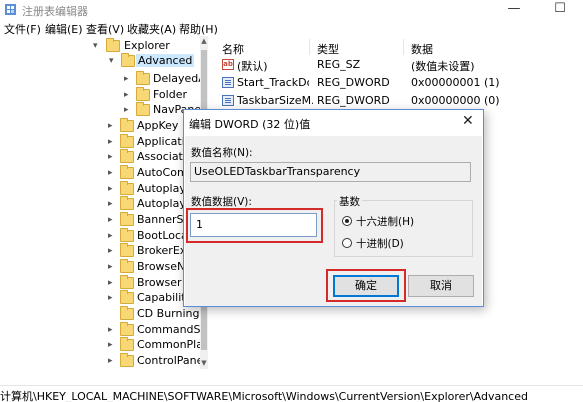 Image resolution: width=583 pixels, height=402 pixels. I want to click on ok-button: 确定, so click(366, 286).